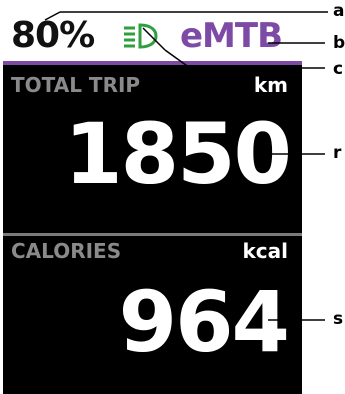 This screenshot has height=394, width=345. Describe the element at coordinates (152, 234) in the screenshot. I see `section-divider` at that location.